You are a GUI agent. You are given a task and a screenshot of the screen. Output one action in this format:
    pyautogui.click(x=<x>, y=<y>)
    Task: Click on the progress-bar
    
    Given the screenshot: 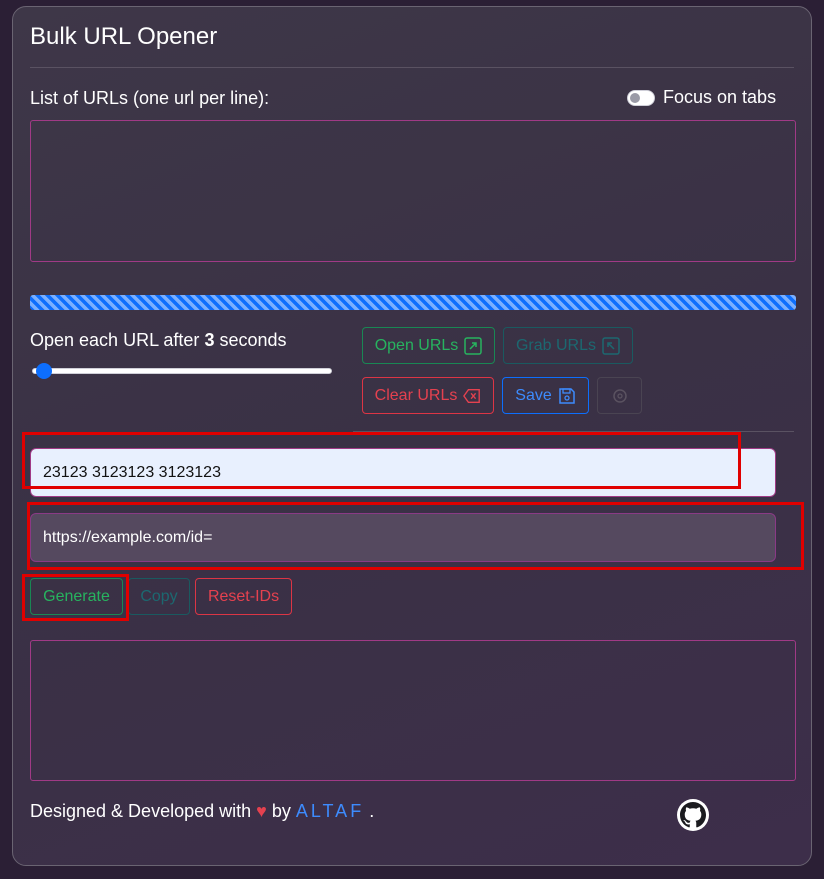 What is the action you would take?
    pyautogui.click(x=413, y=302)
    